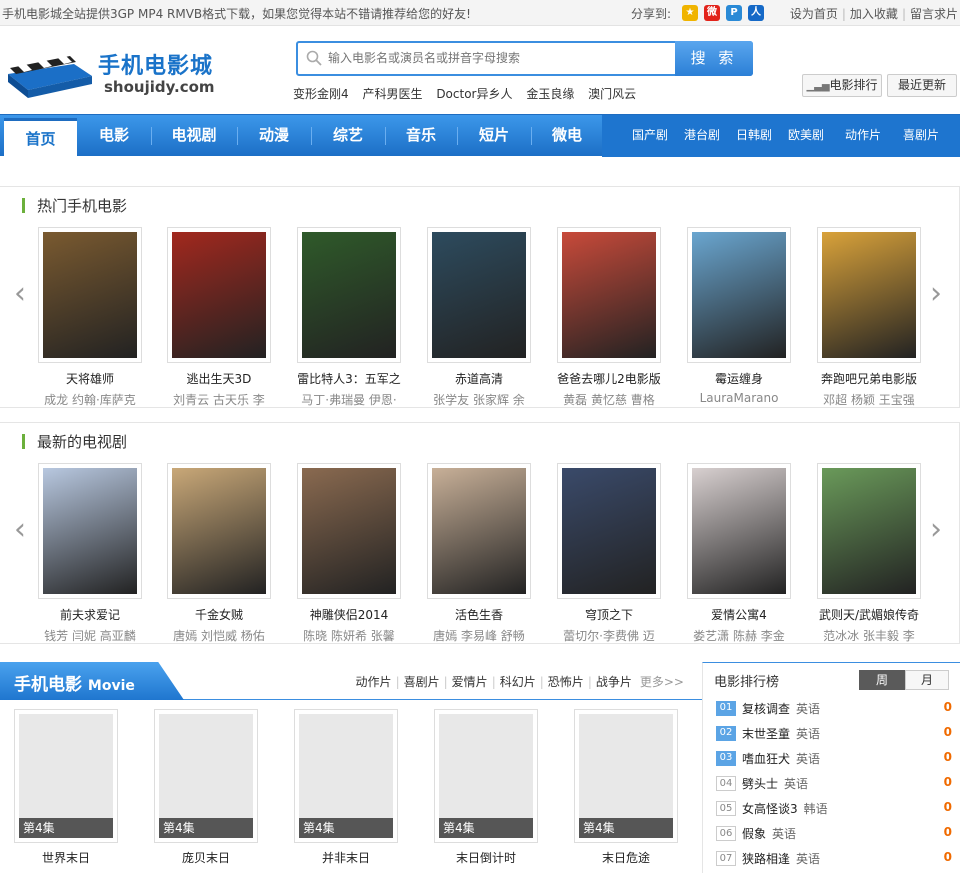 This screenshot has height=873, width=960. What do you see at coordinates (626, 857) in the screenshot?
I see `card-title: 末日危途` at bounding box center [626, 857].